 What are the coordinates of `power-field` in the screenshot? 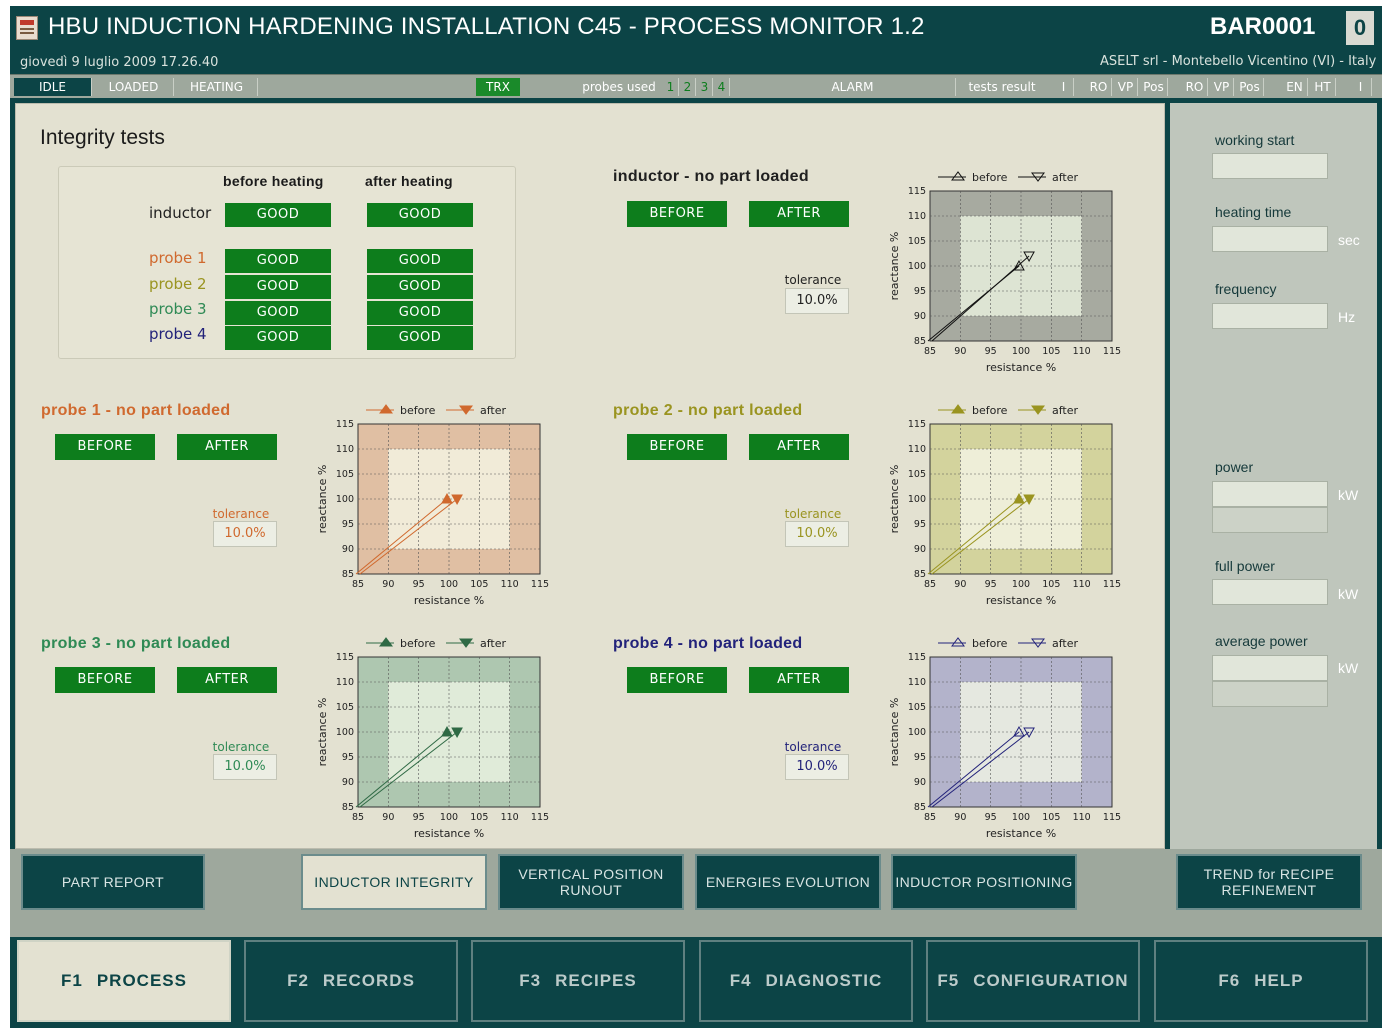 It's located at (1270, 494).